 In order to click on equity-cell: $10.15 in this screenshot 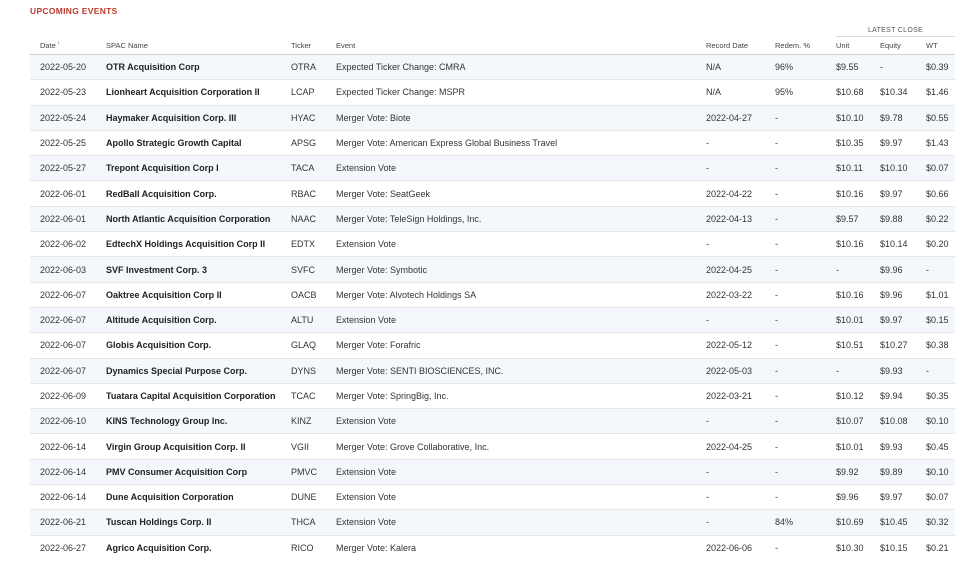, I will do `click(893, 547)`.